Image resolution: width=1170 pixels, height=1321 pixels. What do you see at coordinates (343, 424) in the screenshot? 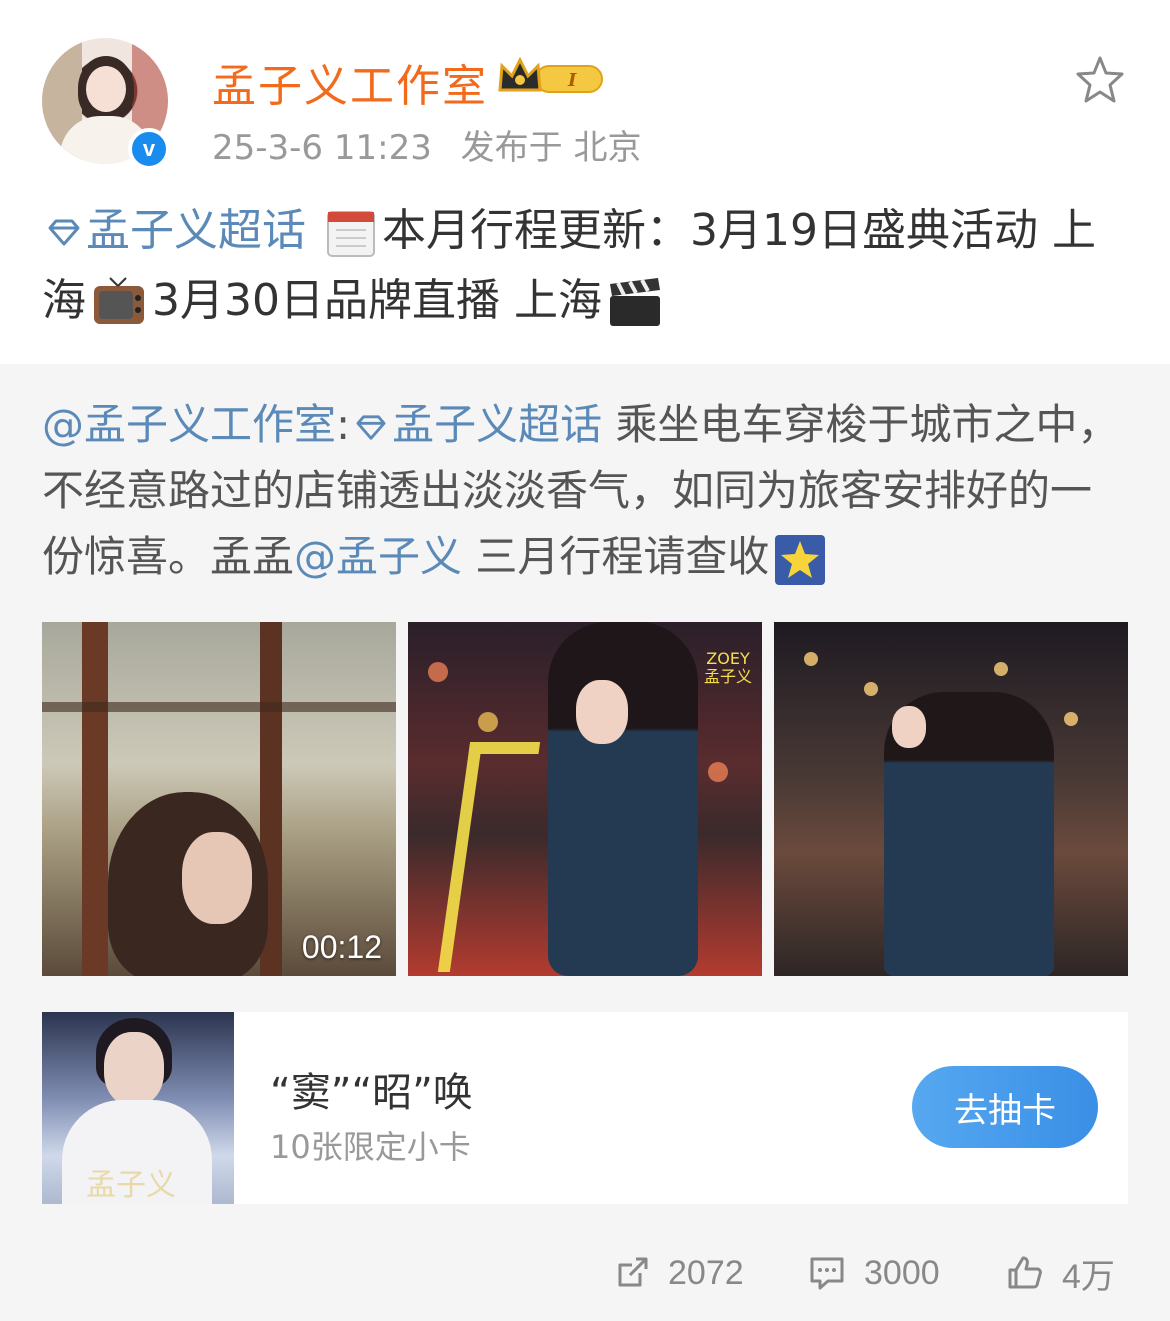
I see `colon: :` at bounding box center [343, 424].